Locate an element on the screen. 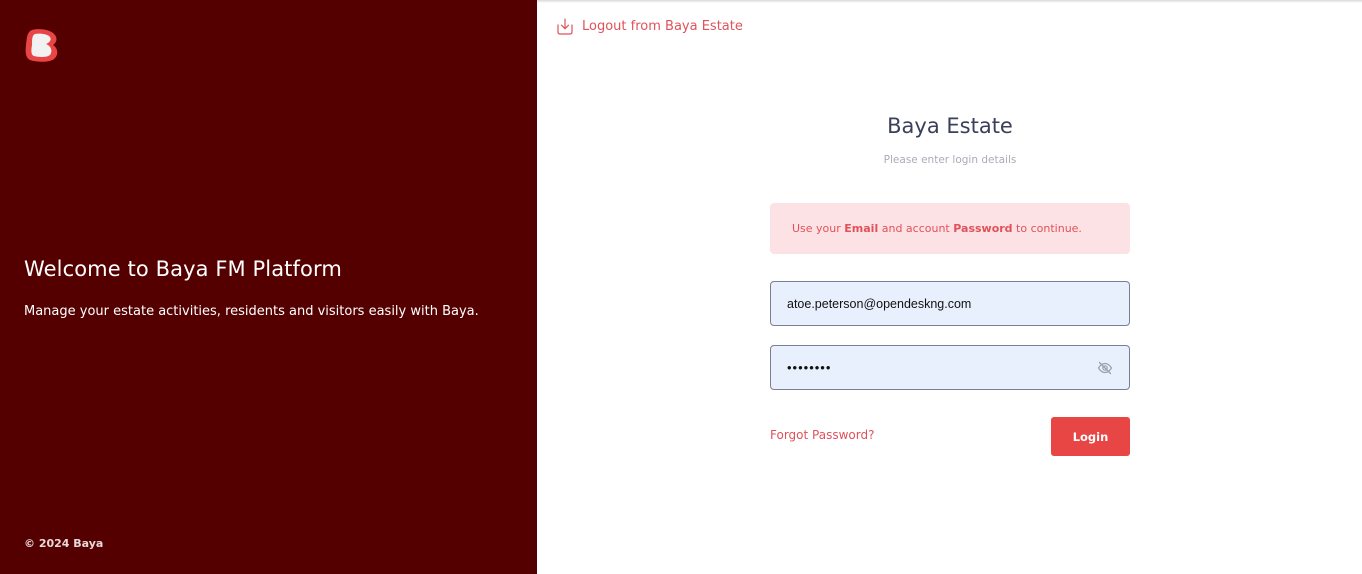 Image resolution: width=1362 pixels, height=574 pixels. alert-password-word: Password is located at coordinates (983, 228).